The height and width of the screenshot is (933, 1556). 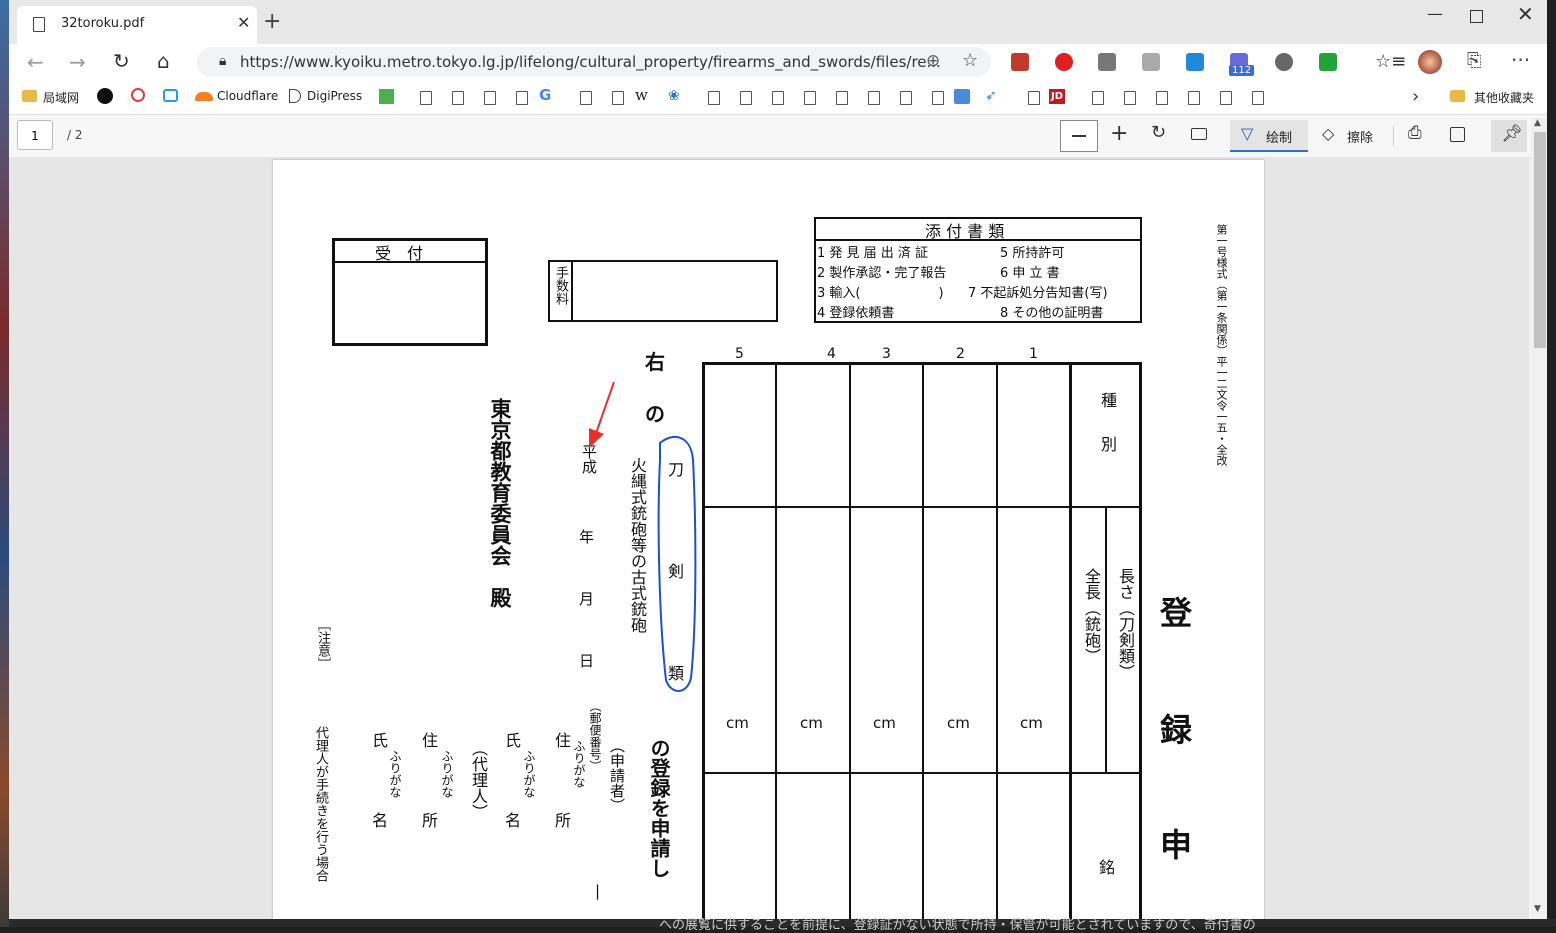 What do you see at coordinates (334, 96) in the screenshot?
I see `bookmark-digipress: DigiPress` at bounding box center [334, 96].